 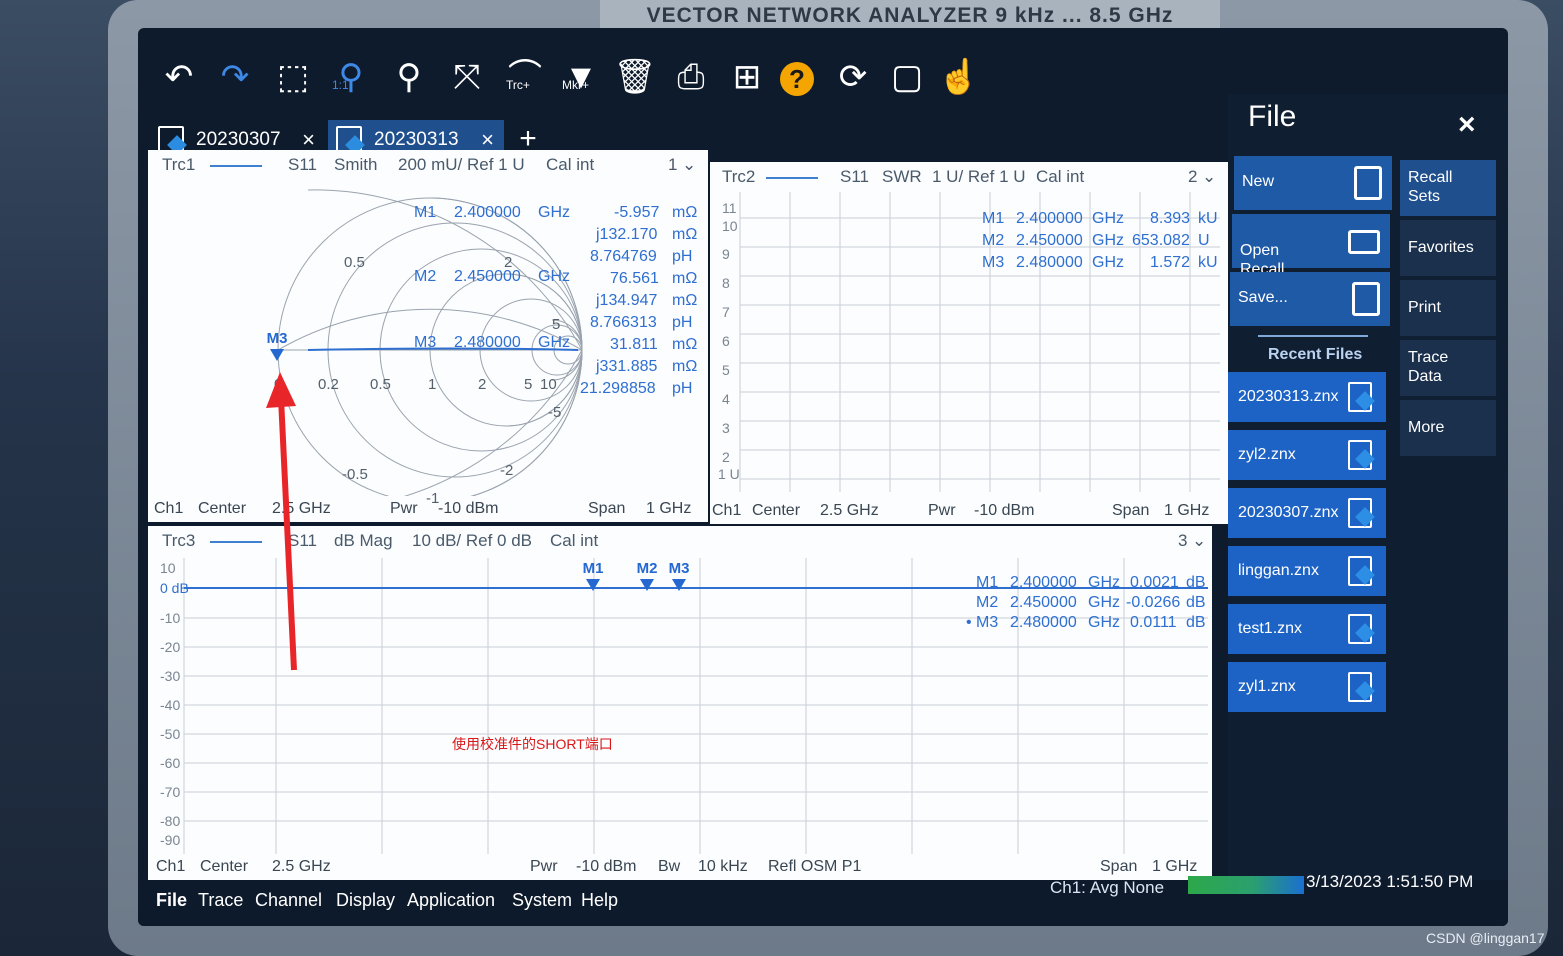 I want to click on status-average: Ch1: Avg None, so click(x=1107, y=887).